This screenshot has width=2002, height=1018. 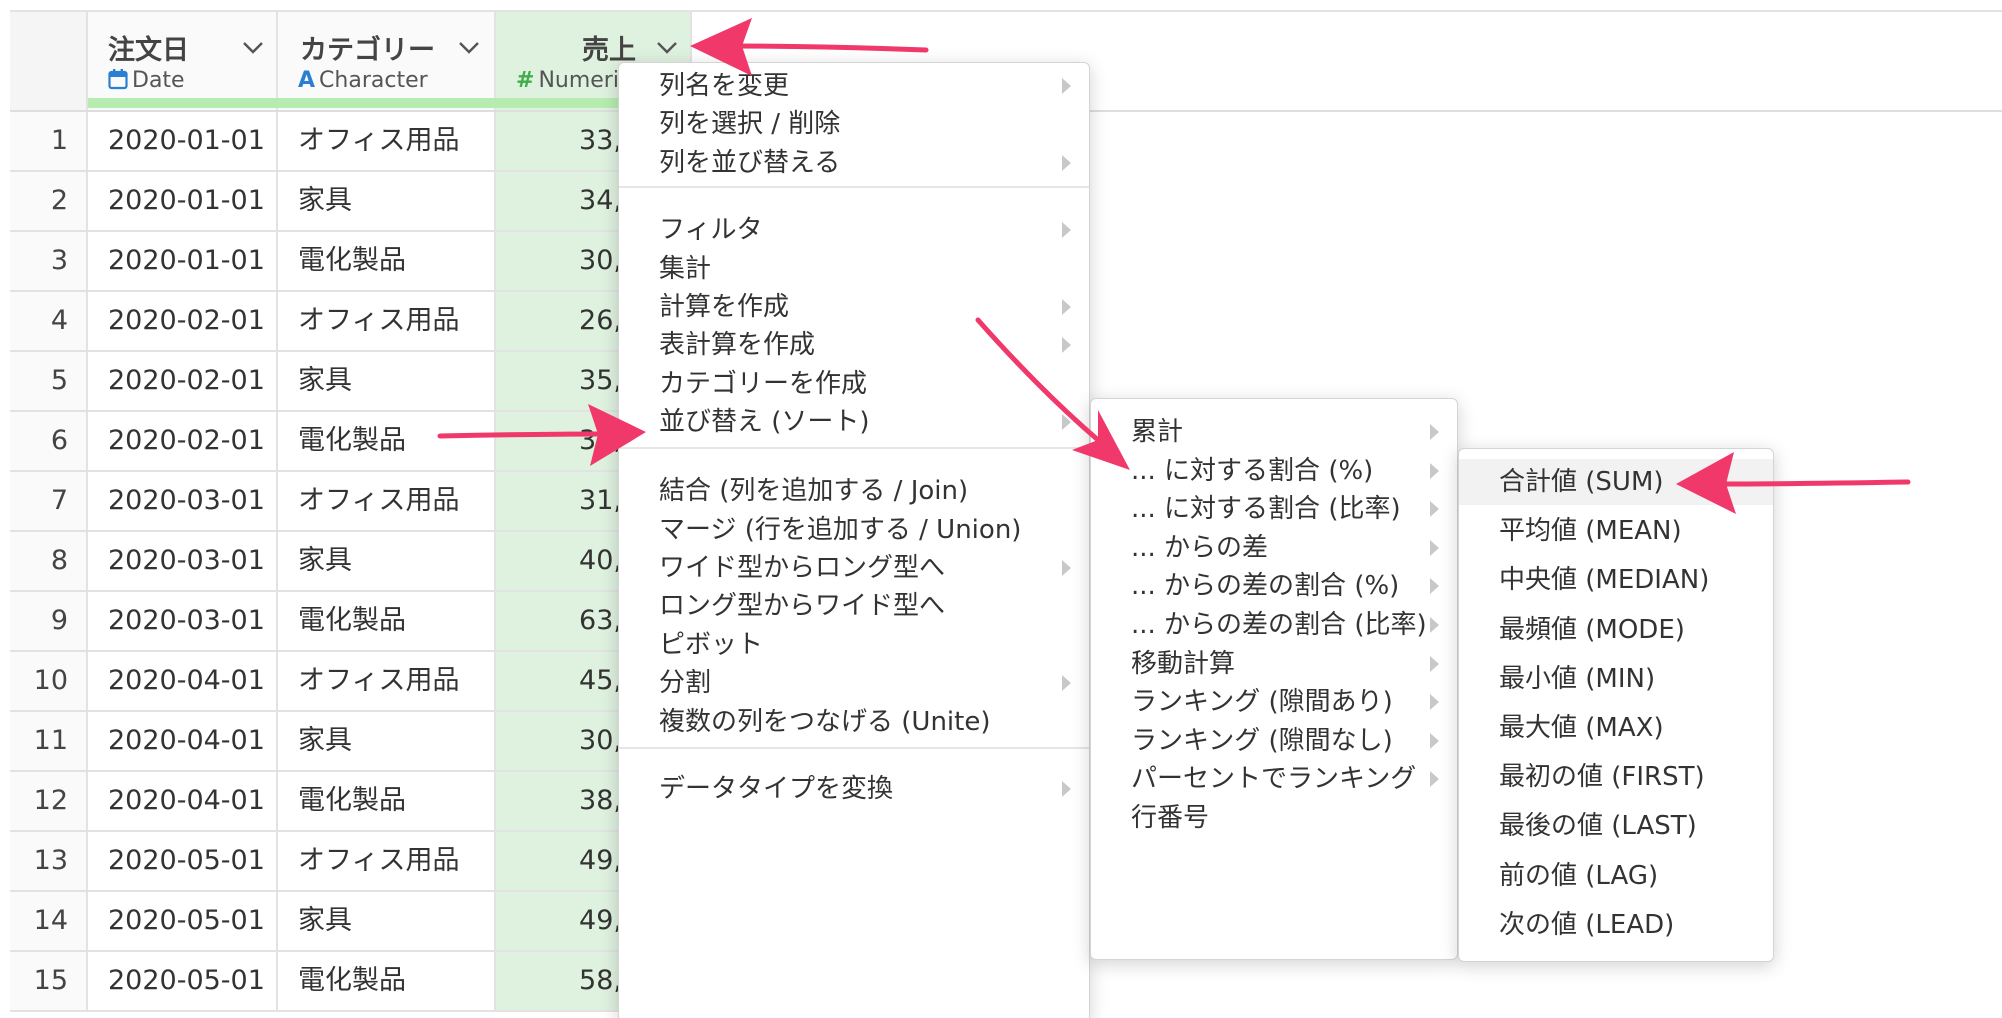 What do you see at coordinates (49, 142) in the screenshot?
I see `row-number: 1` at bounding box center [49, 142].